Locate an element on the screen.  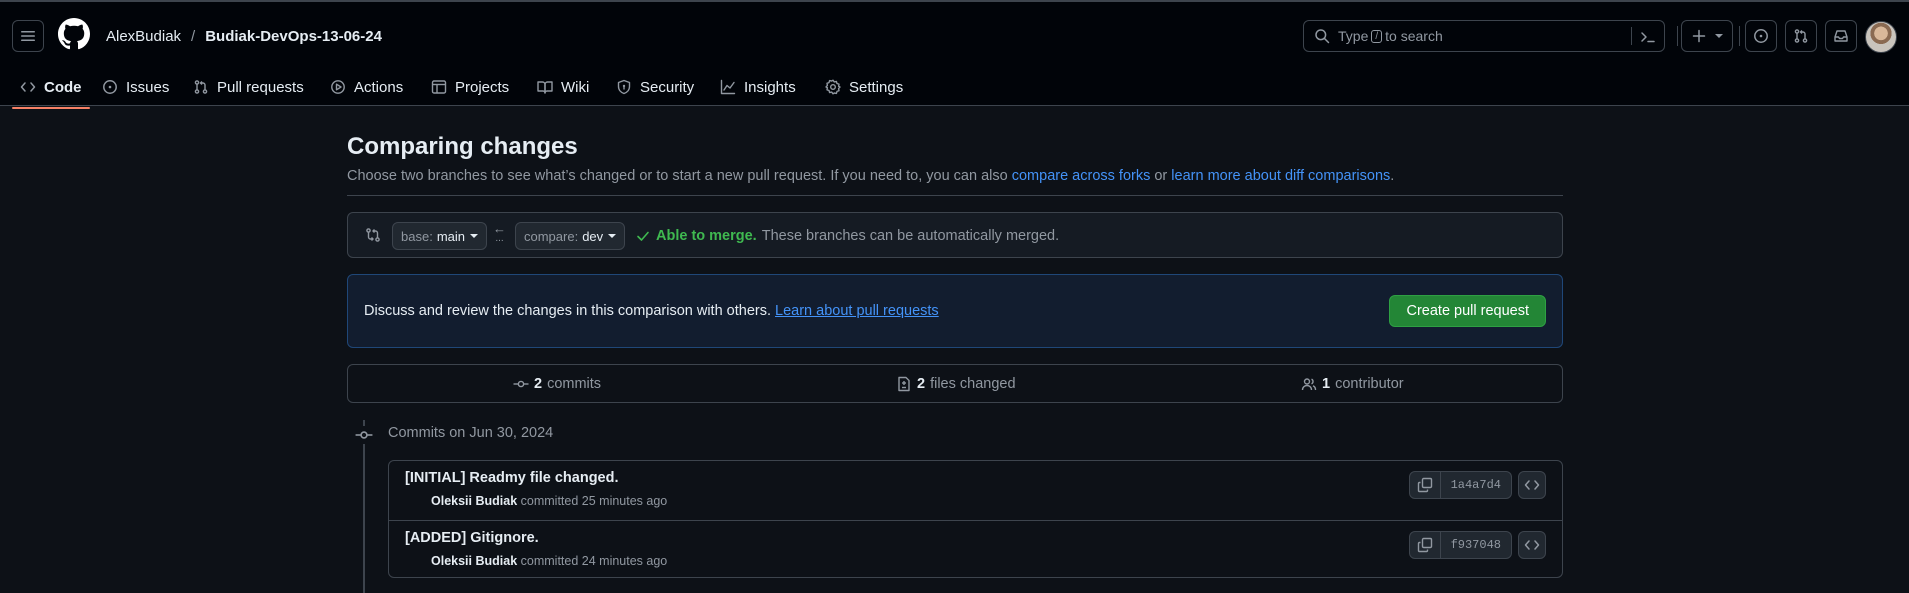
create-new-button is located at coordinates (1707, 36).